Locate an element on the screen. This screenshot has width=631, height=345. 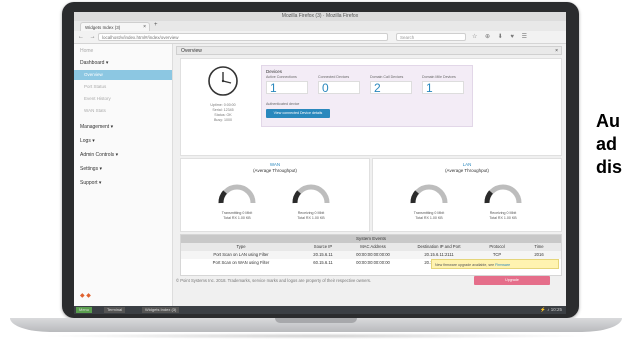
sidebar-item-management: Management ▾ is located at coordinates (96, 127).